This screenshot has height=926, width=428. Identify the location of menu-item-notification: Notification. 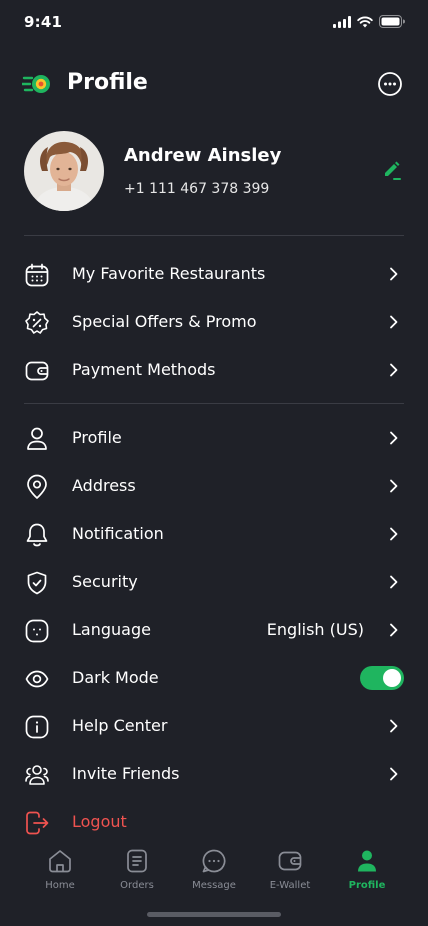
(214, 534).